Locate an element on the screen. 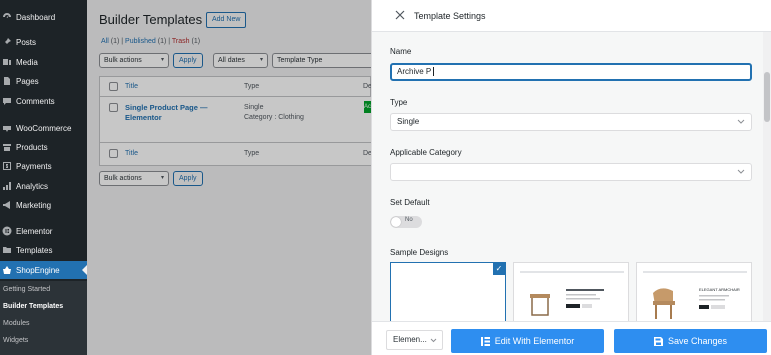 Image resolution: width=771 pixels, height=355 pixels. bar-chart-icon is located at coordinates (7, 186).